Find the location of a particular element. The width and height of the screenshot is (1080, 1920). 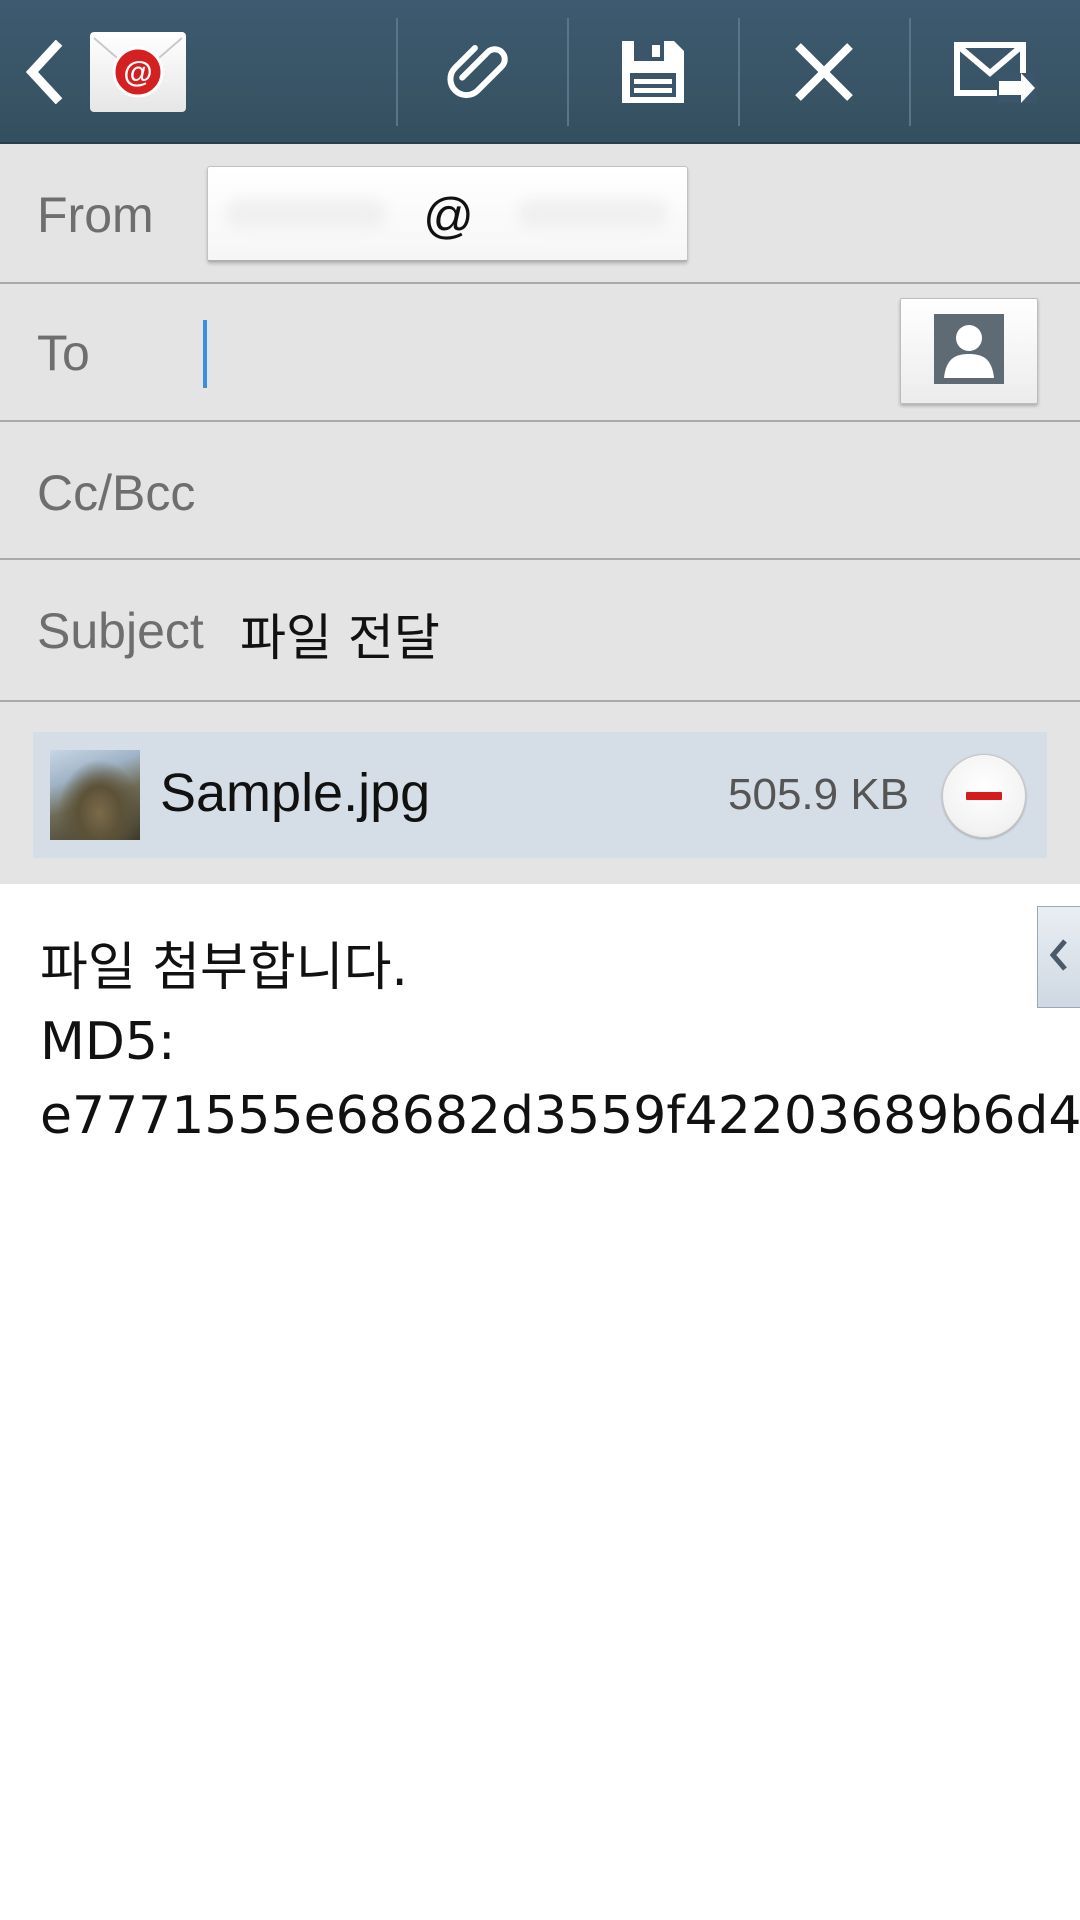

to-row: To is located at coordinates (540, 353).